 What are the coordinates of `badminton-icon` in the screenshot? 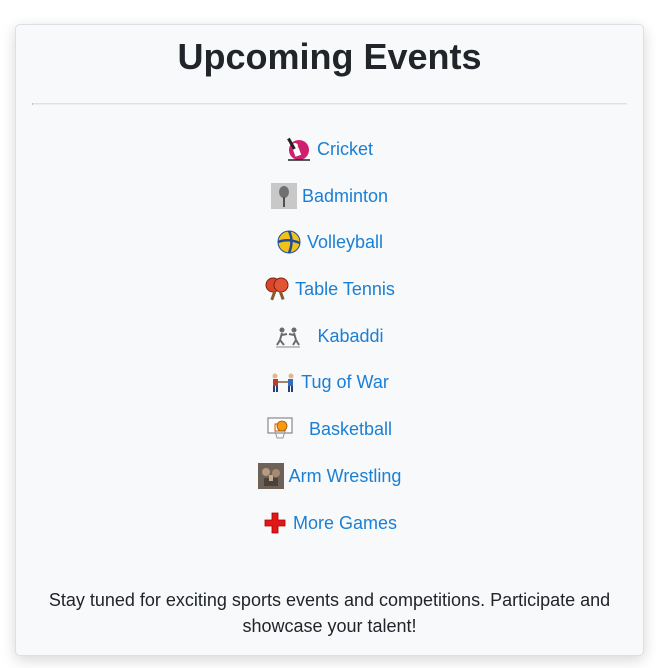 It's located at (283, 195).